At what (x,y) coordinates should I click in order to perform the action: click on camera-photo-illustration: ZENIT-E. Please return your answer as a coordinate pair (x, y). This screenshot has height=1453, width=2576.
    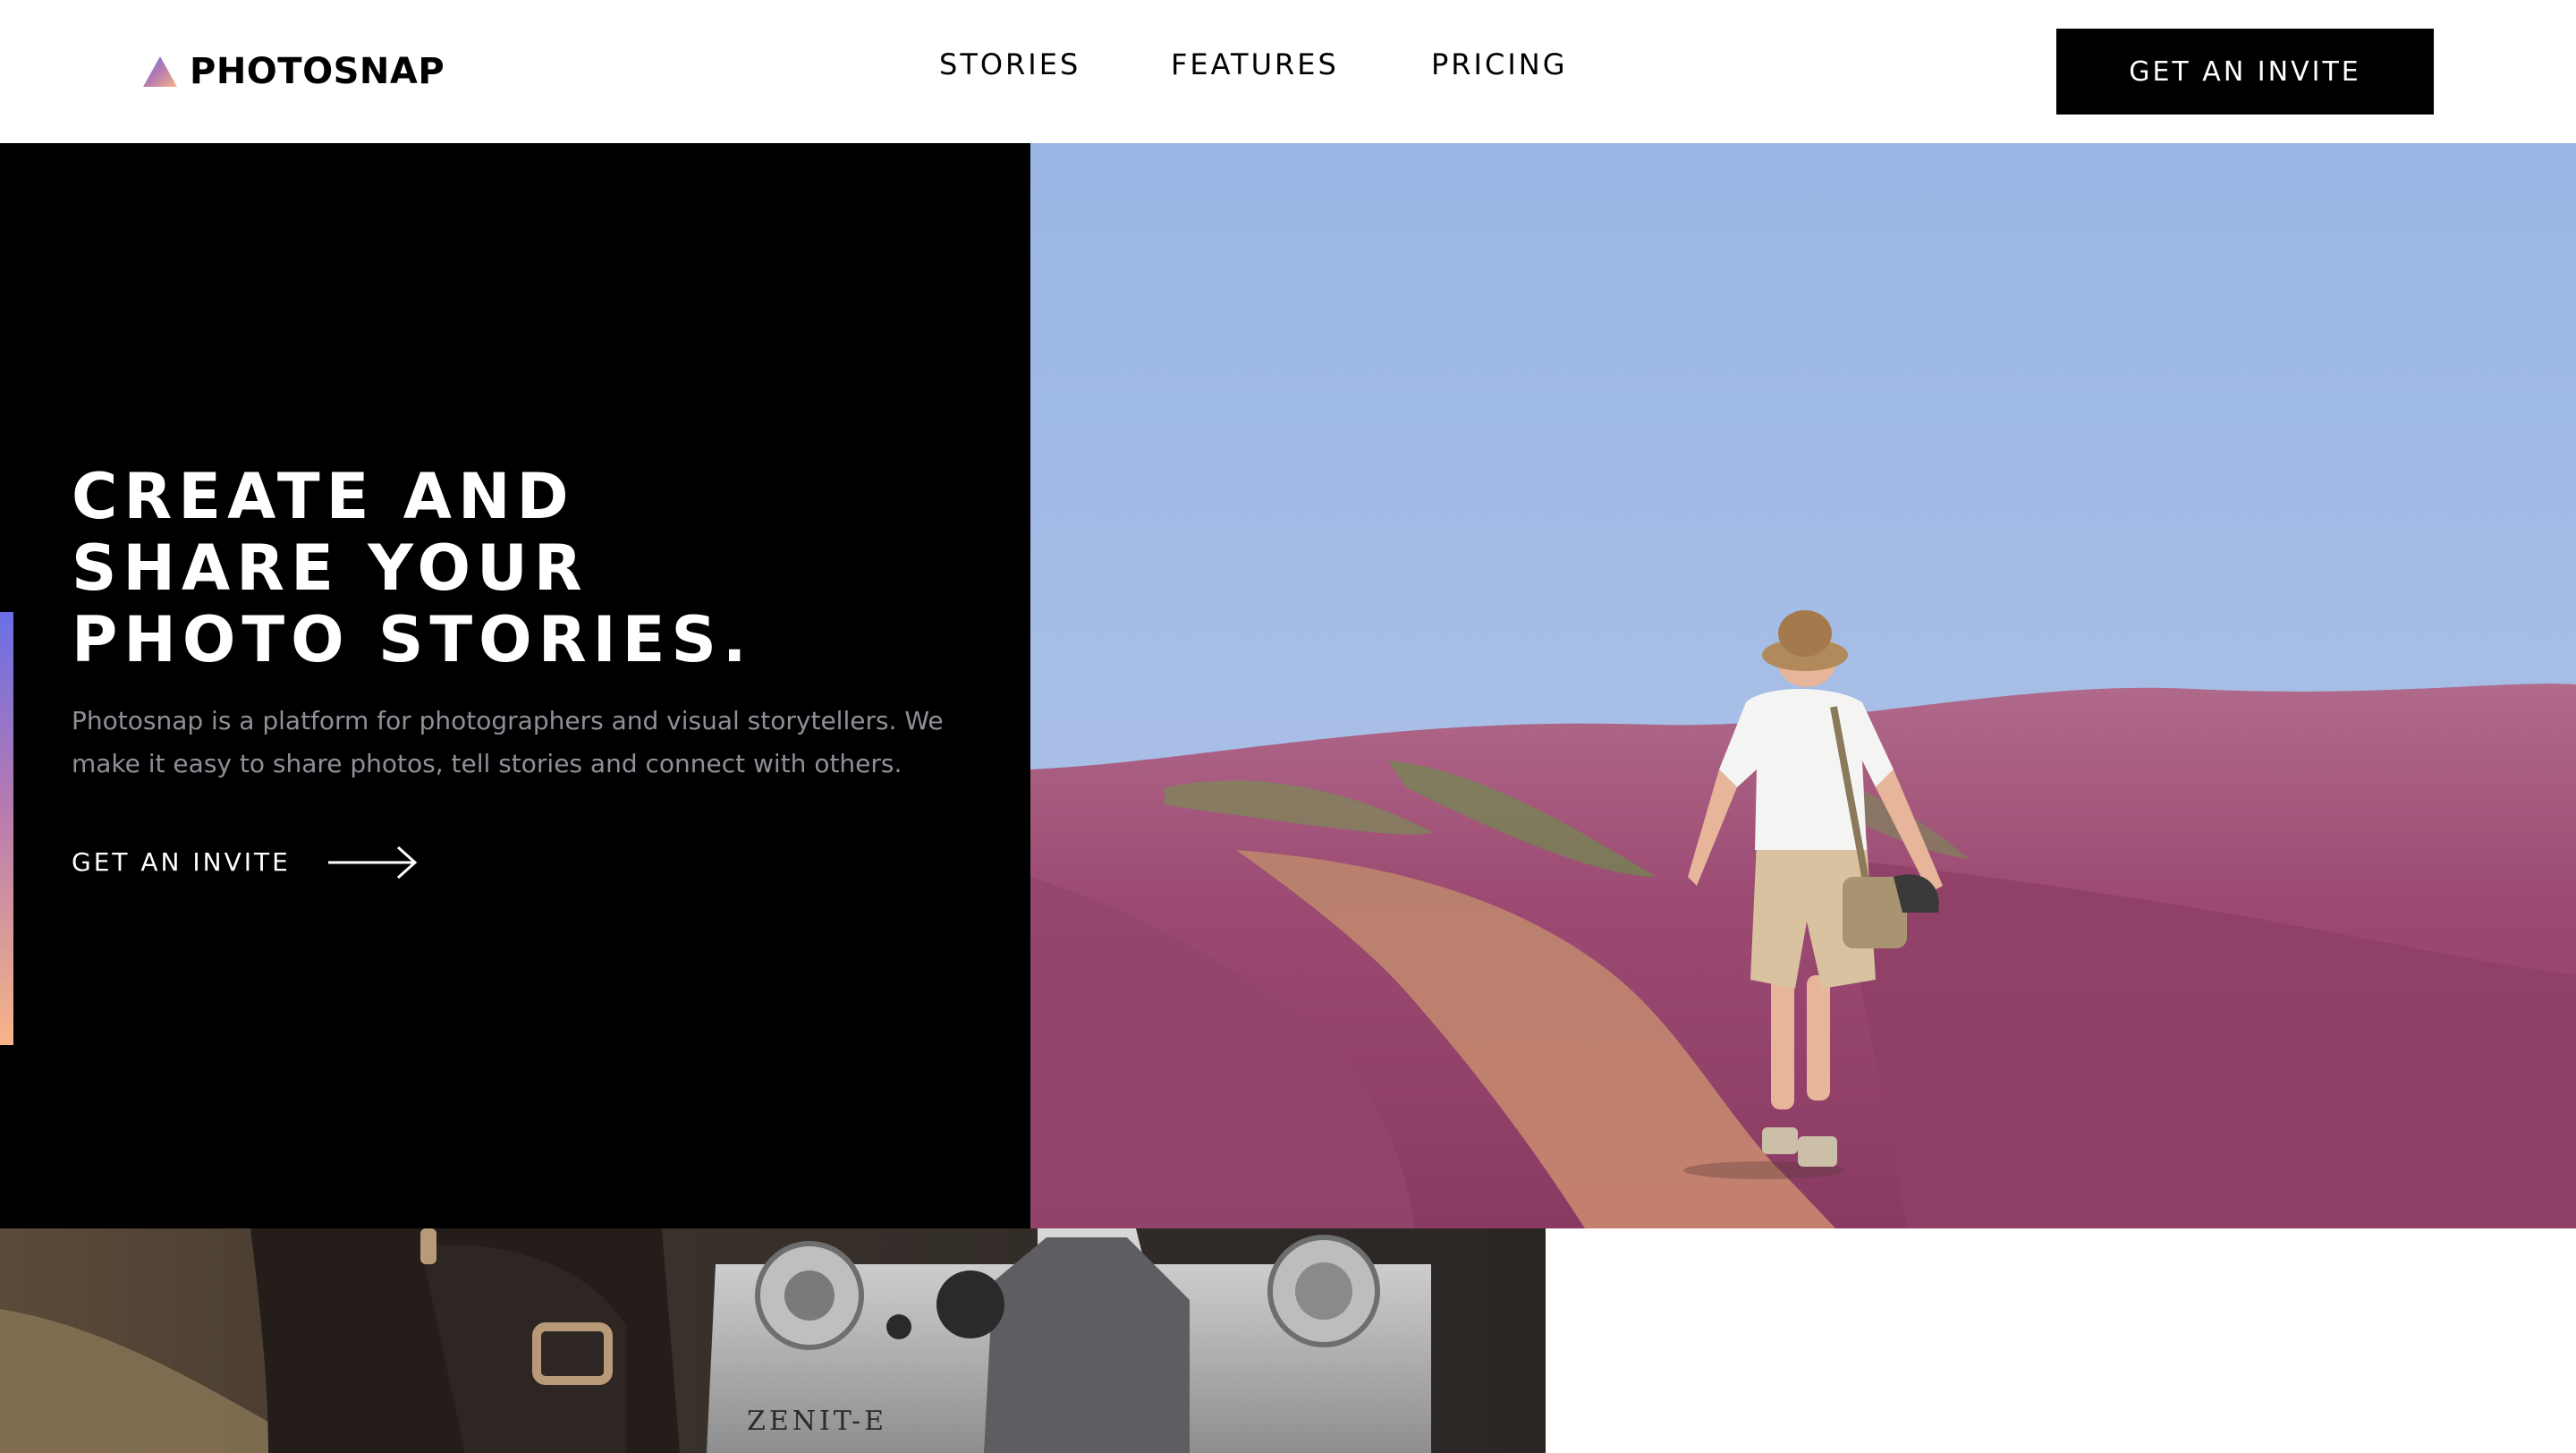
    Looking at the image, I should click on (773, 1340).